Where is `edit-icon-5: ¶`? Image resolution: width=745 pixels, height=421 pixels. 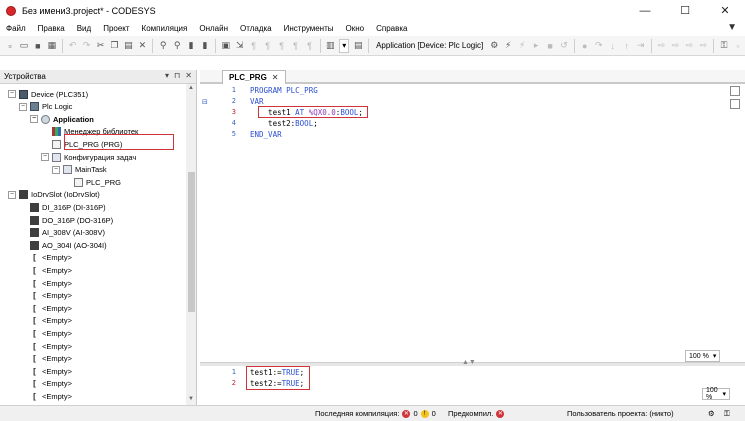 edit-icon-5: ¶ is located at coordinates (310, 46).